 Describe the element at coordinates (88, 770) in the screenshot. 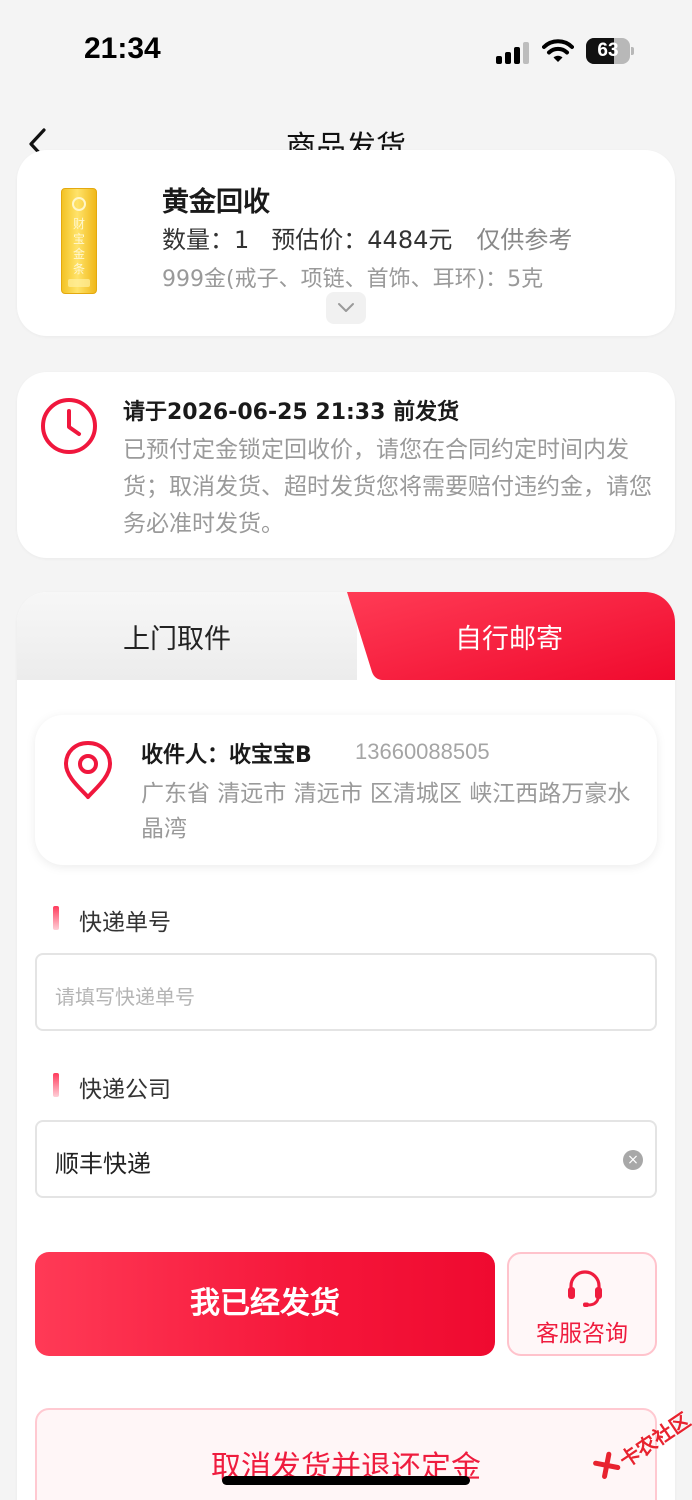

I see `location-pin-icon` at that location.